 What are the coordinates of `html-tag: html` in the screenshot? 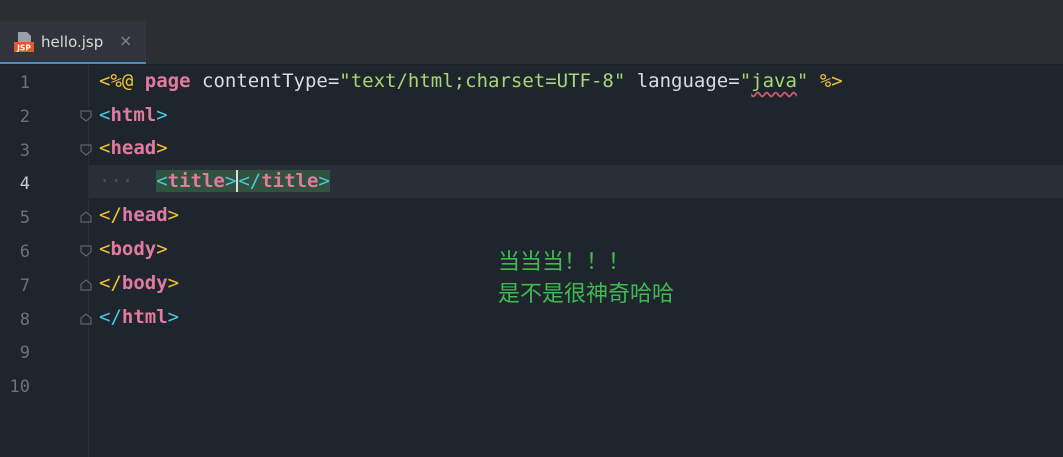 It's located at (133, 115).